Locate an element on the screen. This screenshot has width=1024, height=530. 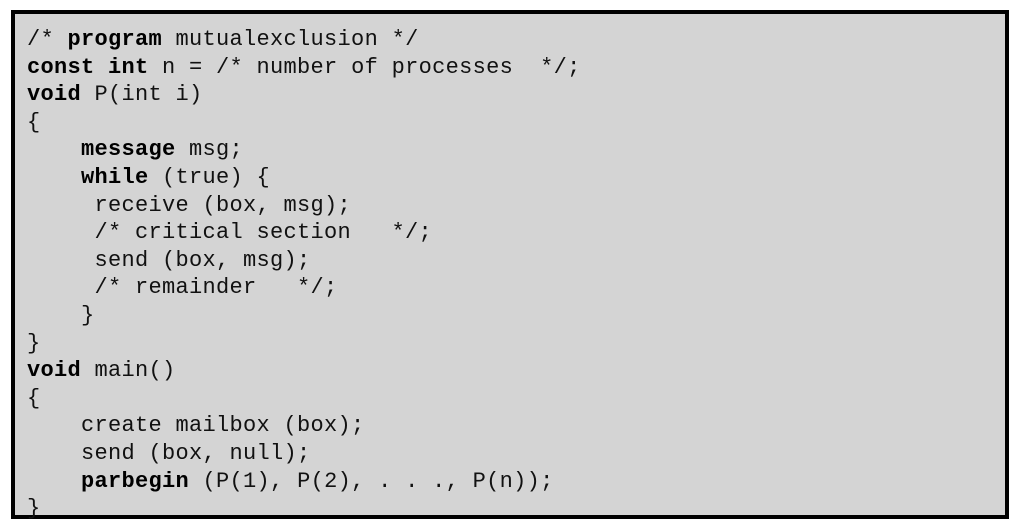
code-text: send (box, null); is located at coordinates (169, 453).